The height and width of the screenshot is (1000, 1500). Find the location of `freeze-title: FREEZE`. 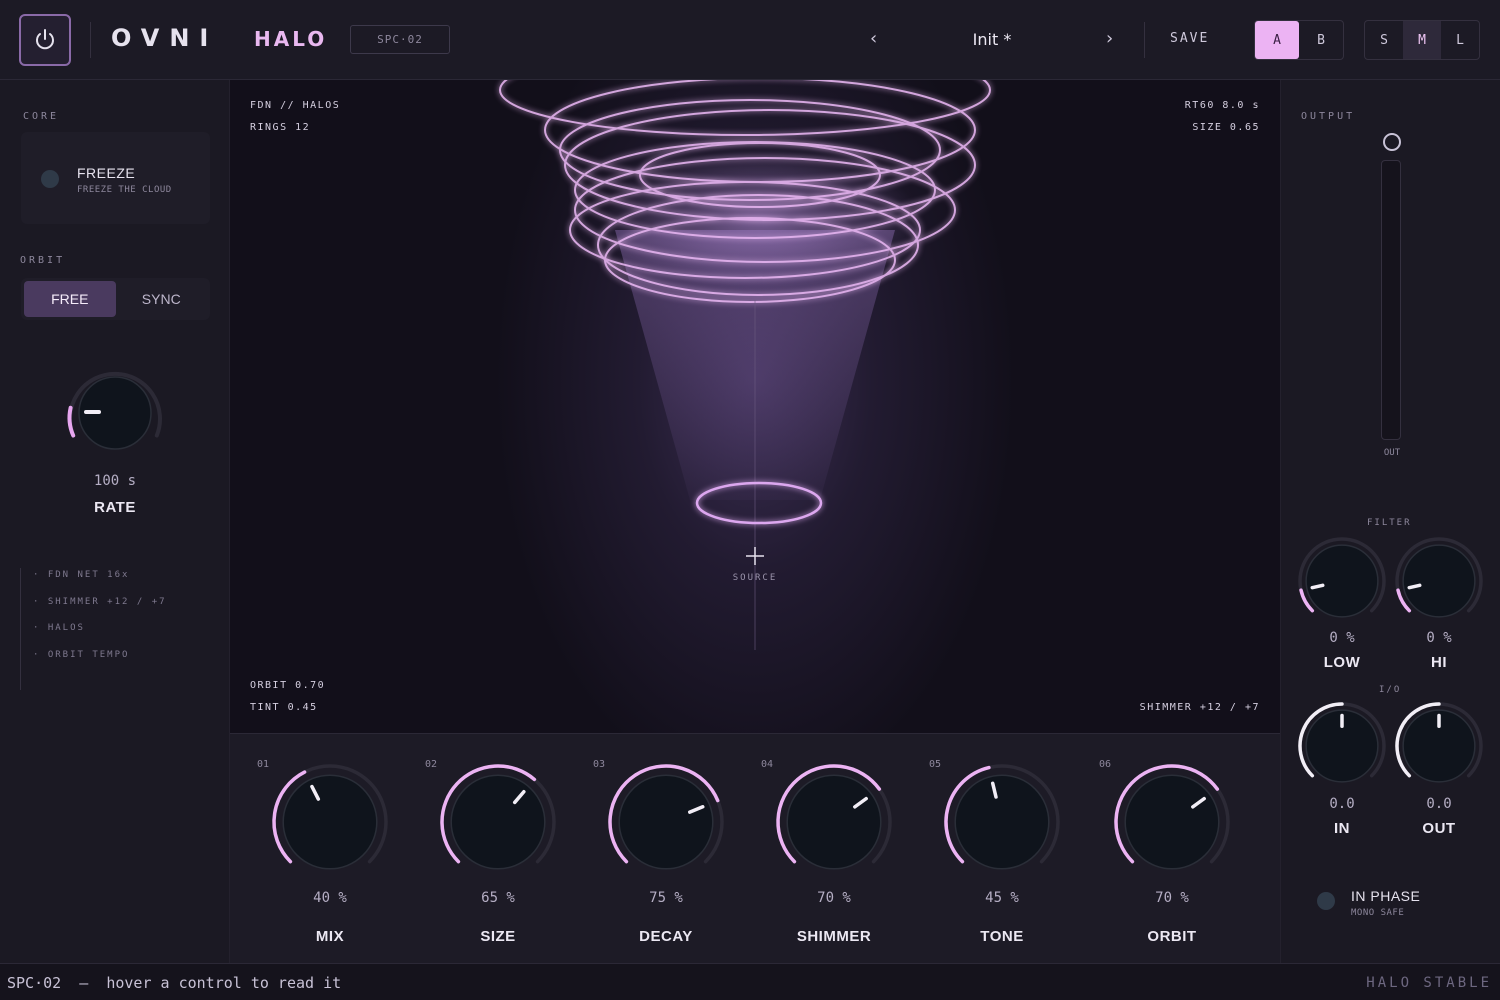

freeze-title: FREEZE is located at coordinates (106, 173).